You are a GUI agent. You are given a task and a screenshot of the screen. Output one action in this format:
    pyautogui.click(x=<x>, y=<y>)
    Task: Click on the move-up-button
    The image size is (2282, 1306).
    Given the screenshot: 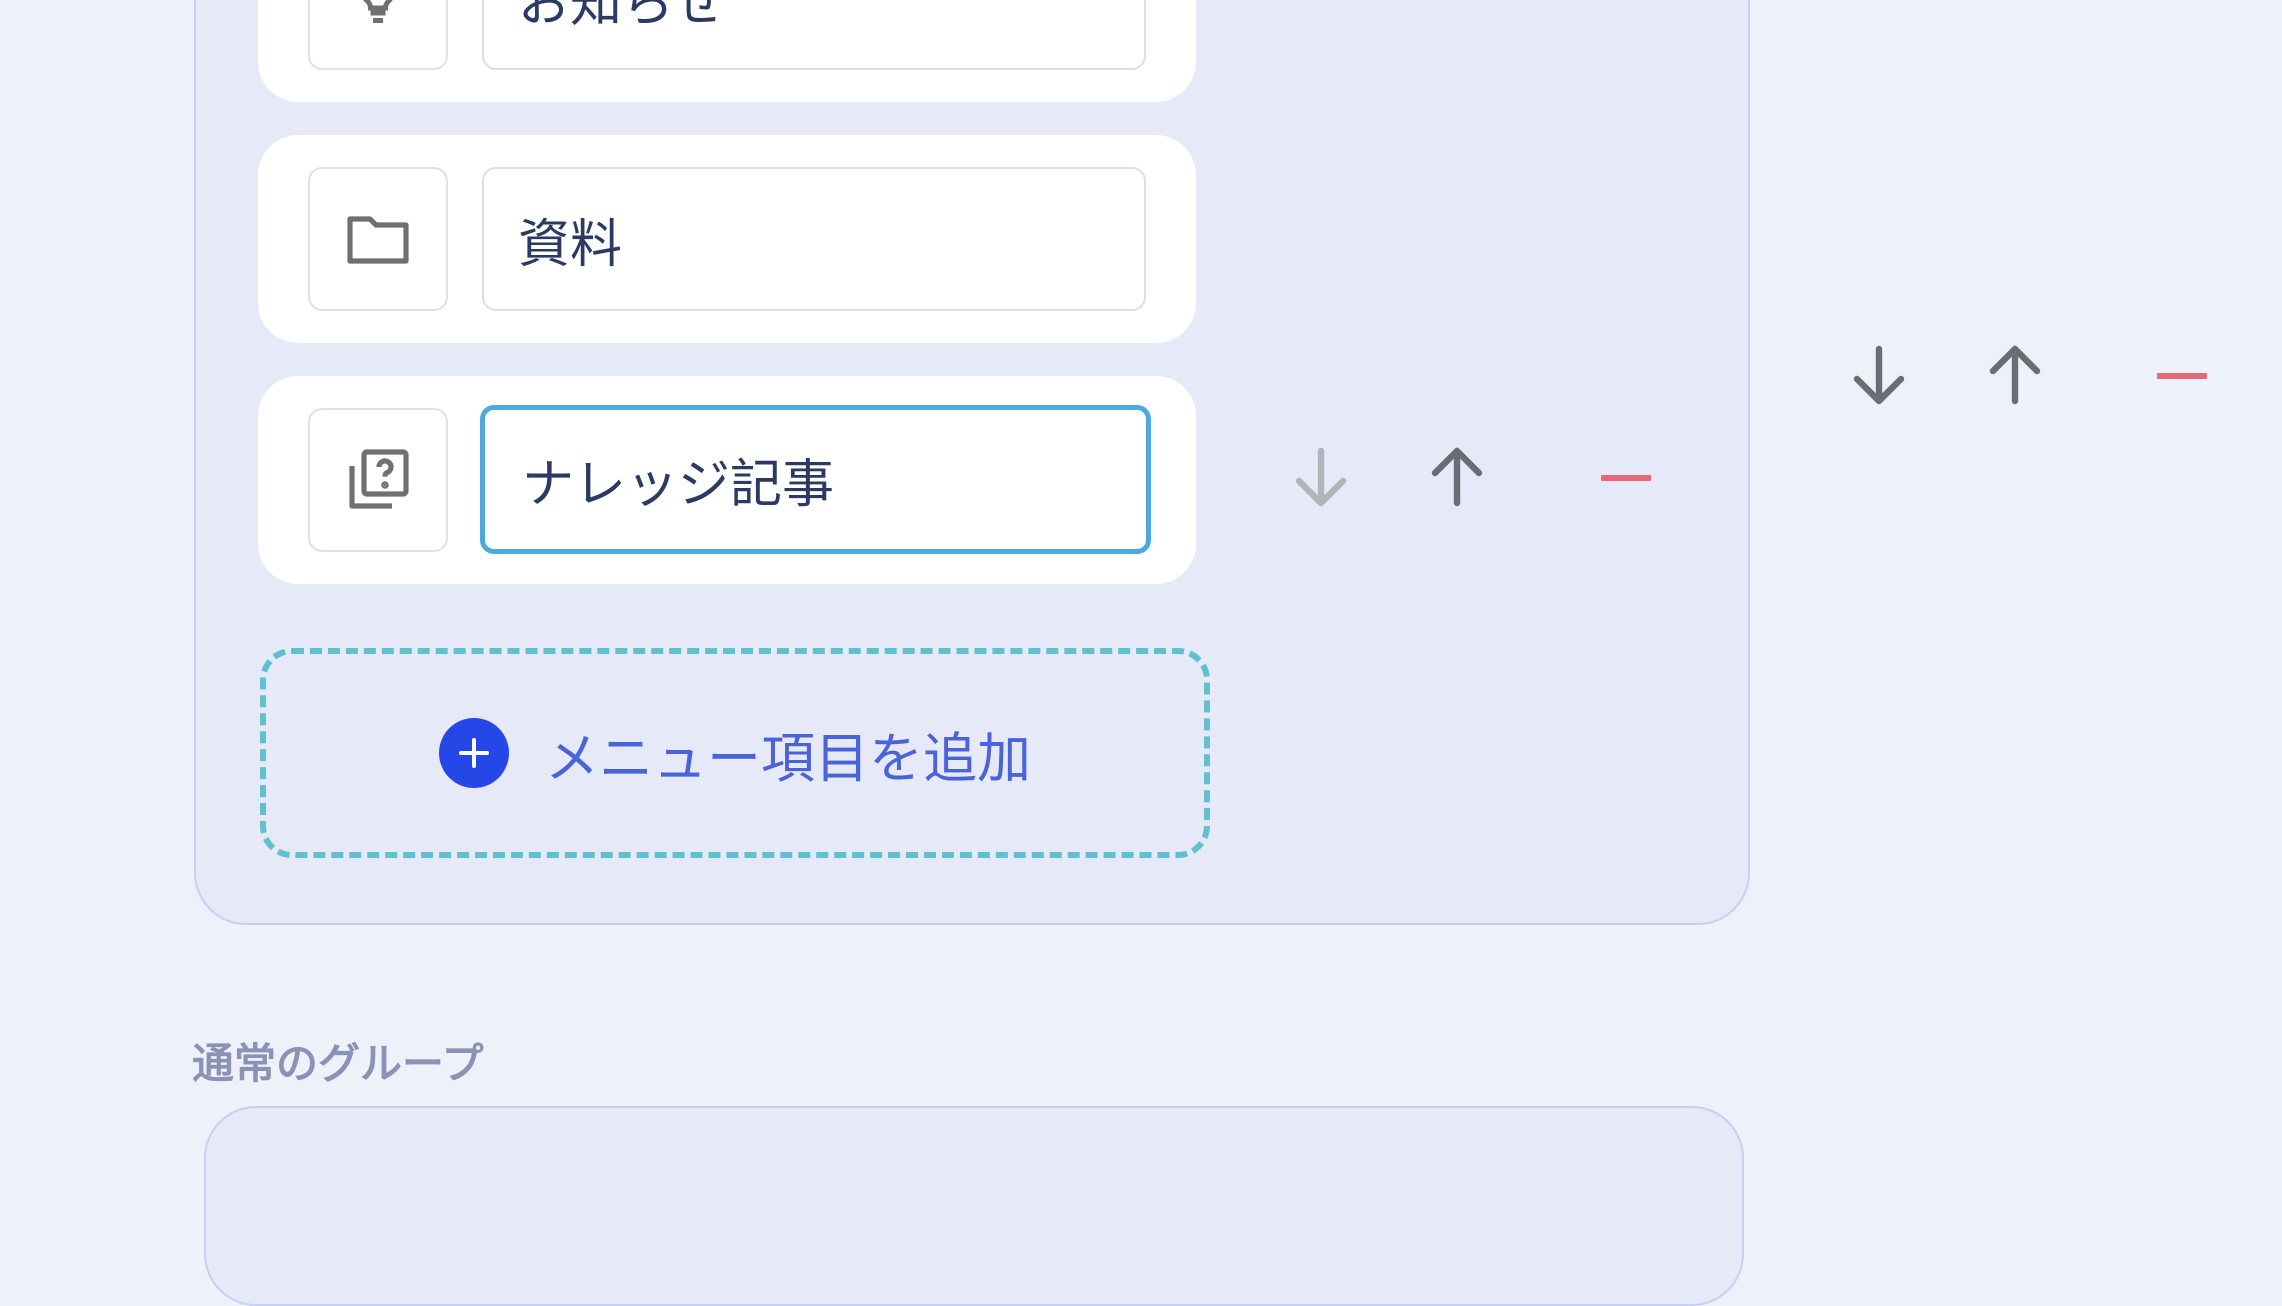 What is the action you would take?
    pyautogui.click(x=1457, y=478)
    